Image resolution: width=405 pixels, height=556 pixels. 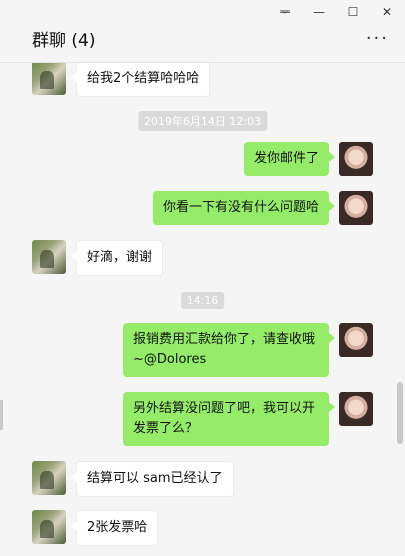 What do you see at coordinates (285, 12) in the screenshot?
I see `pin-icon: ᆓ` at bounding box center [285, 12].